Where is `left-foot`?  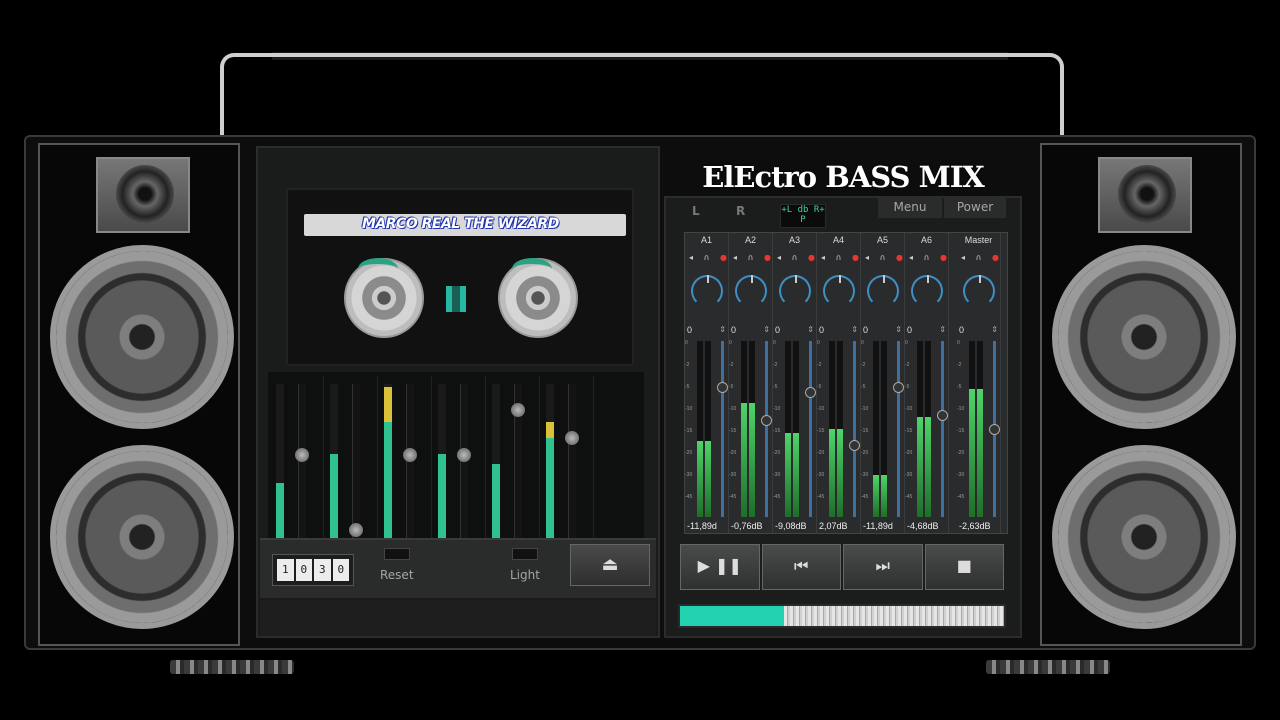
left-foot is located at coordinates (232, 667).